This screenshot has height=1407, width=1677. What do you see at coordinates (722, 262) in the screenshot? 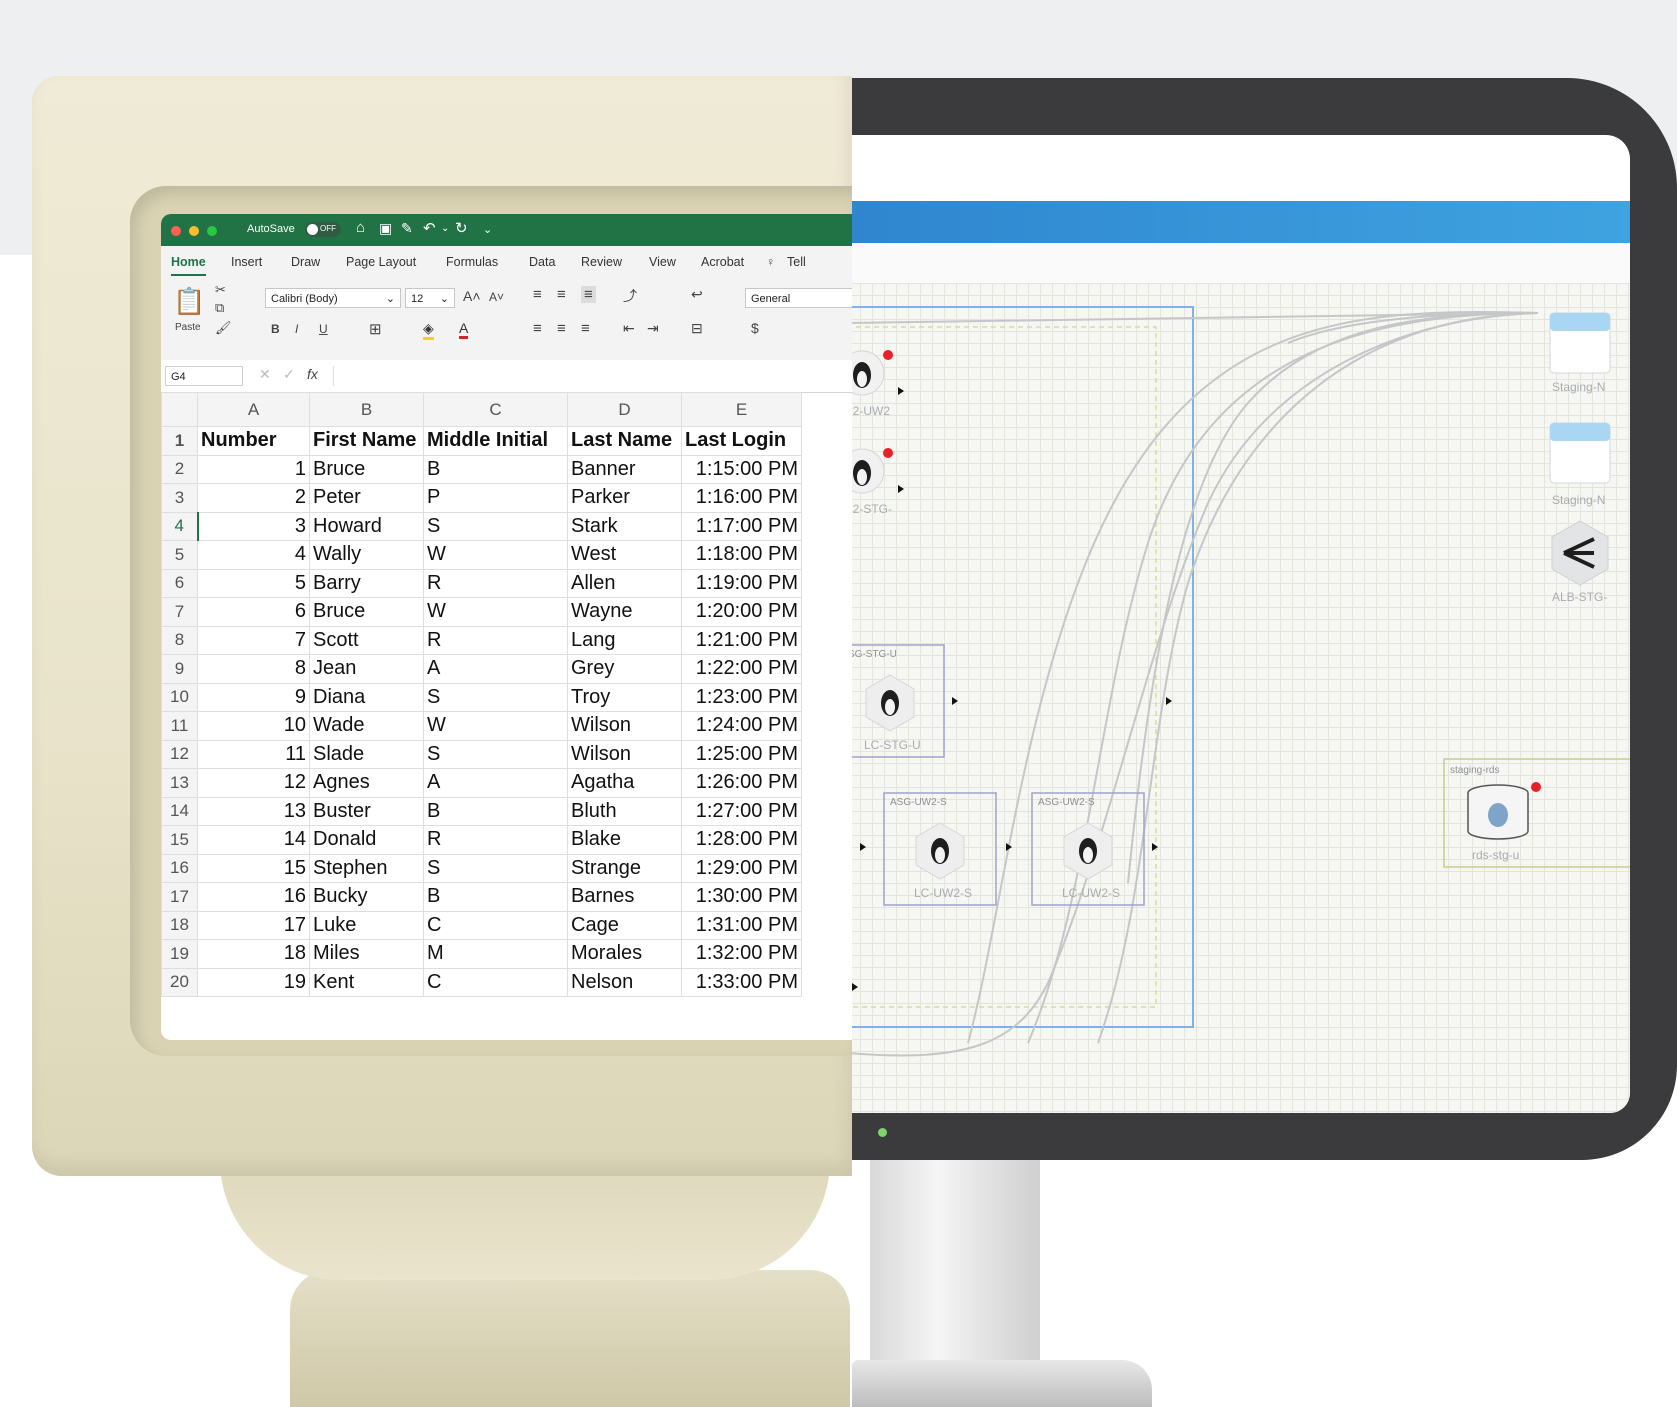
I see `tab-acrobat: Acrobat` at bounding box center [722, 262].